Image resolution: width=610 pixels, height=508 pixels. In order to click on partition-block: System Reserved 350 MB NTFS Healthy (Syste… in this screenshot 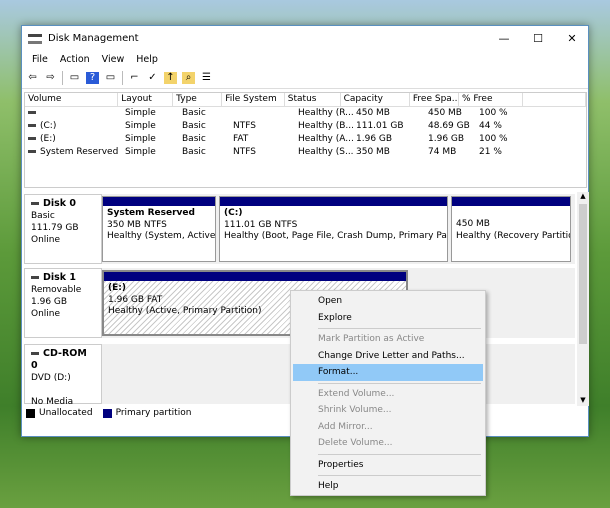, I will do `click(159, 229)`.